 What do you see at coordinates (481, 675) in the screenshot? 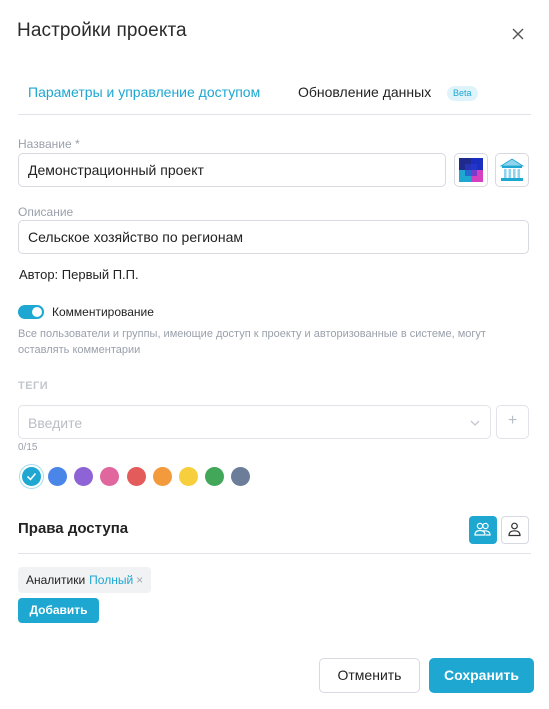
I see `save-button: Сохранить` at bounding box center [481, 675].